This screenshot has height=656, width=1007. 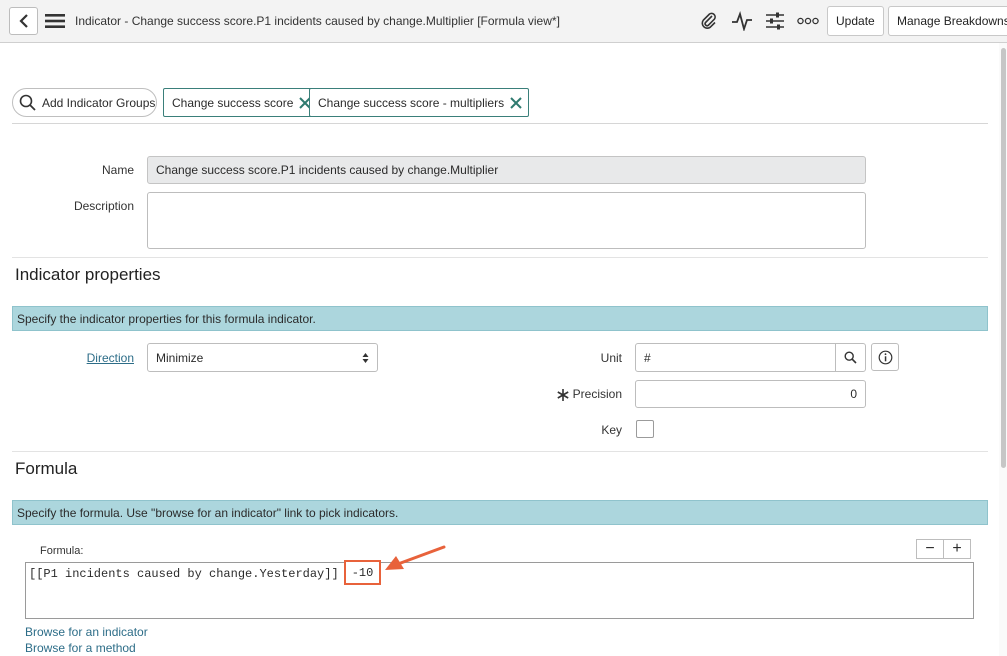 What do you see at coordinates (516, 102) in the screenshot?
I see `remove-tag-icon` at bounding box center [516, 102].